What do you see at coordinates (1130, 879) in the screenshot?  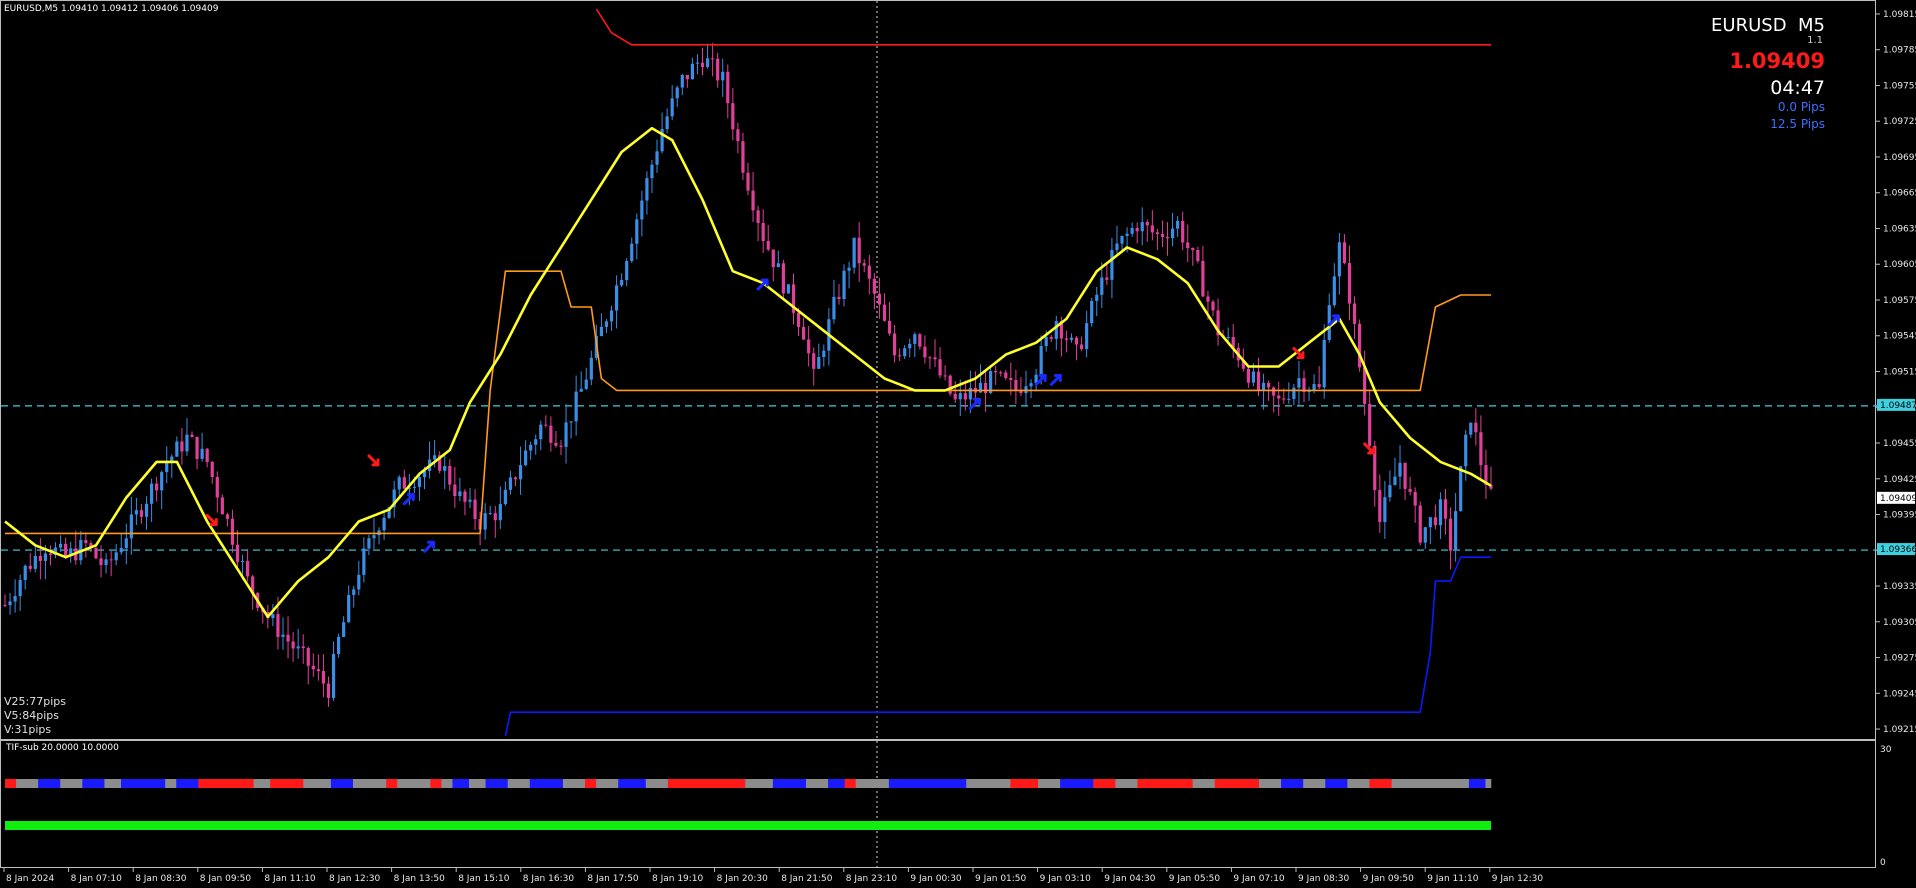 I see `x-tick-label: 9 Jan 04:30` at bounding box center [1130, 879].